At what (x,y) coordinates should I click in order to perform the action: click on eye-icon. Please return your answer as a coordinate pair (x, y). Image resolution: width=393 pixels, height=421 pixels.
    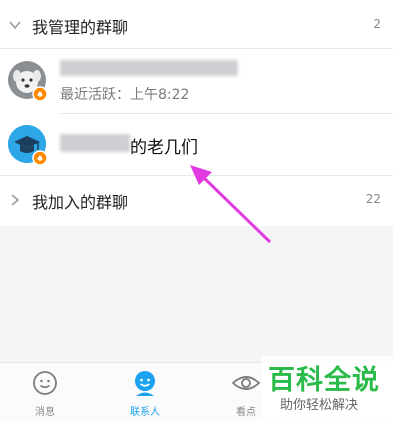
    Looking at the image, I should click on (246, 383).